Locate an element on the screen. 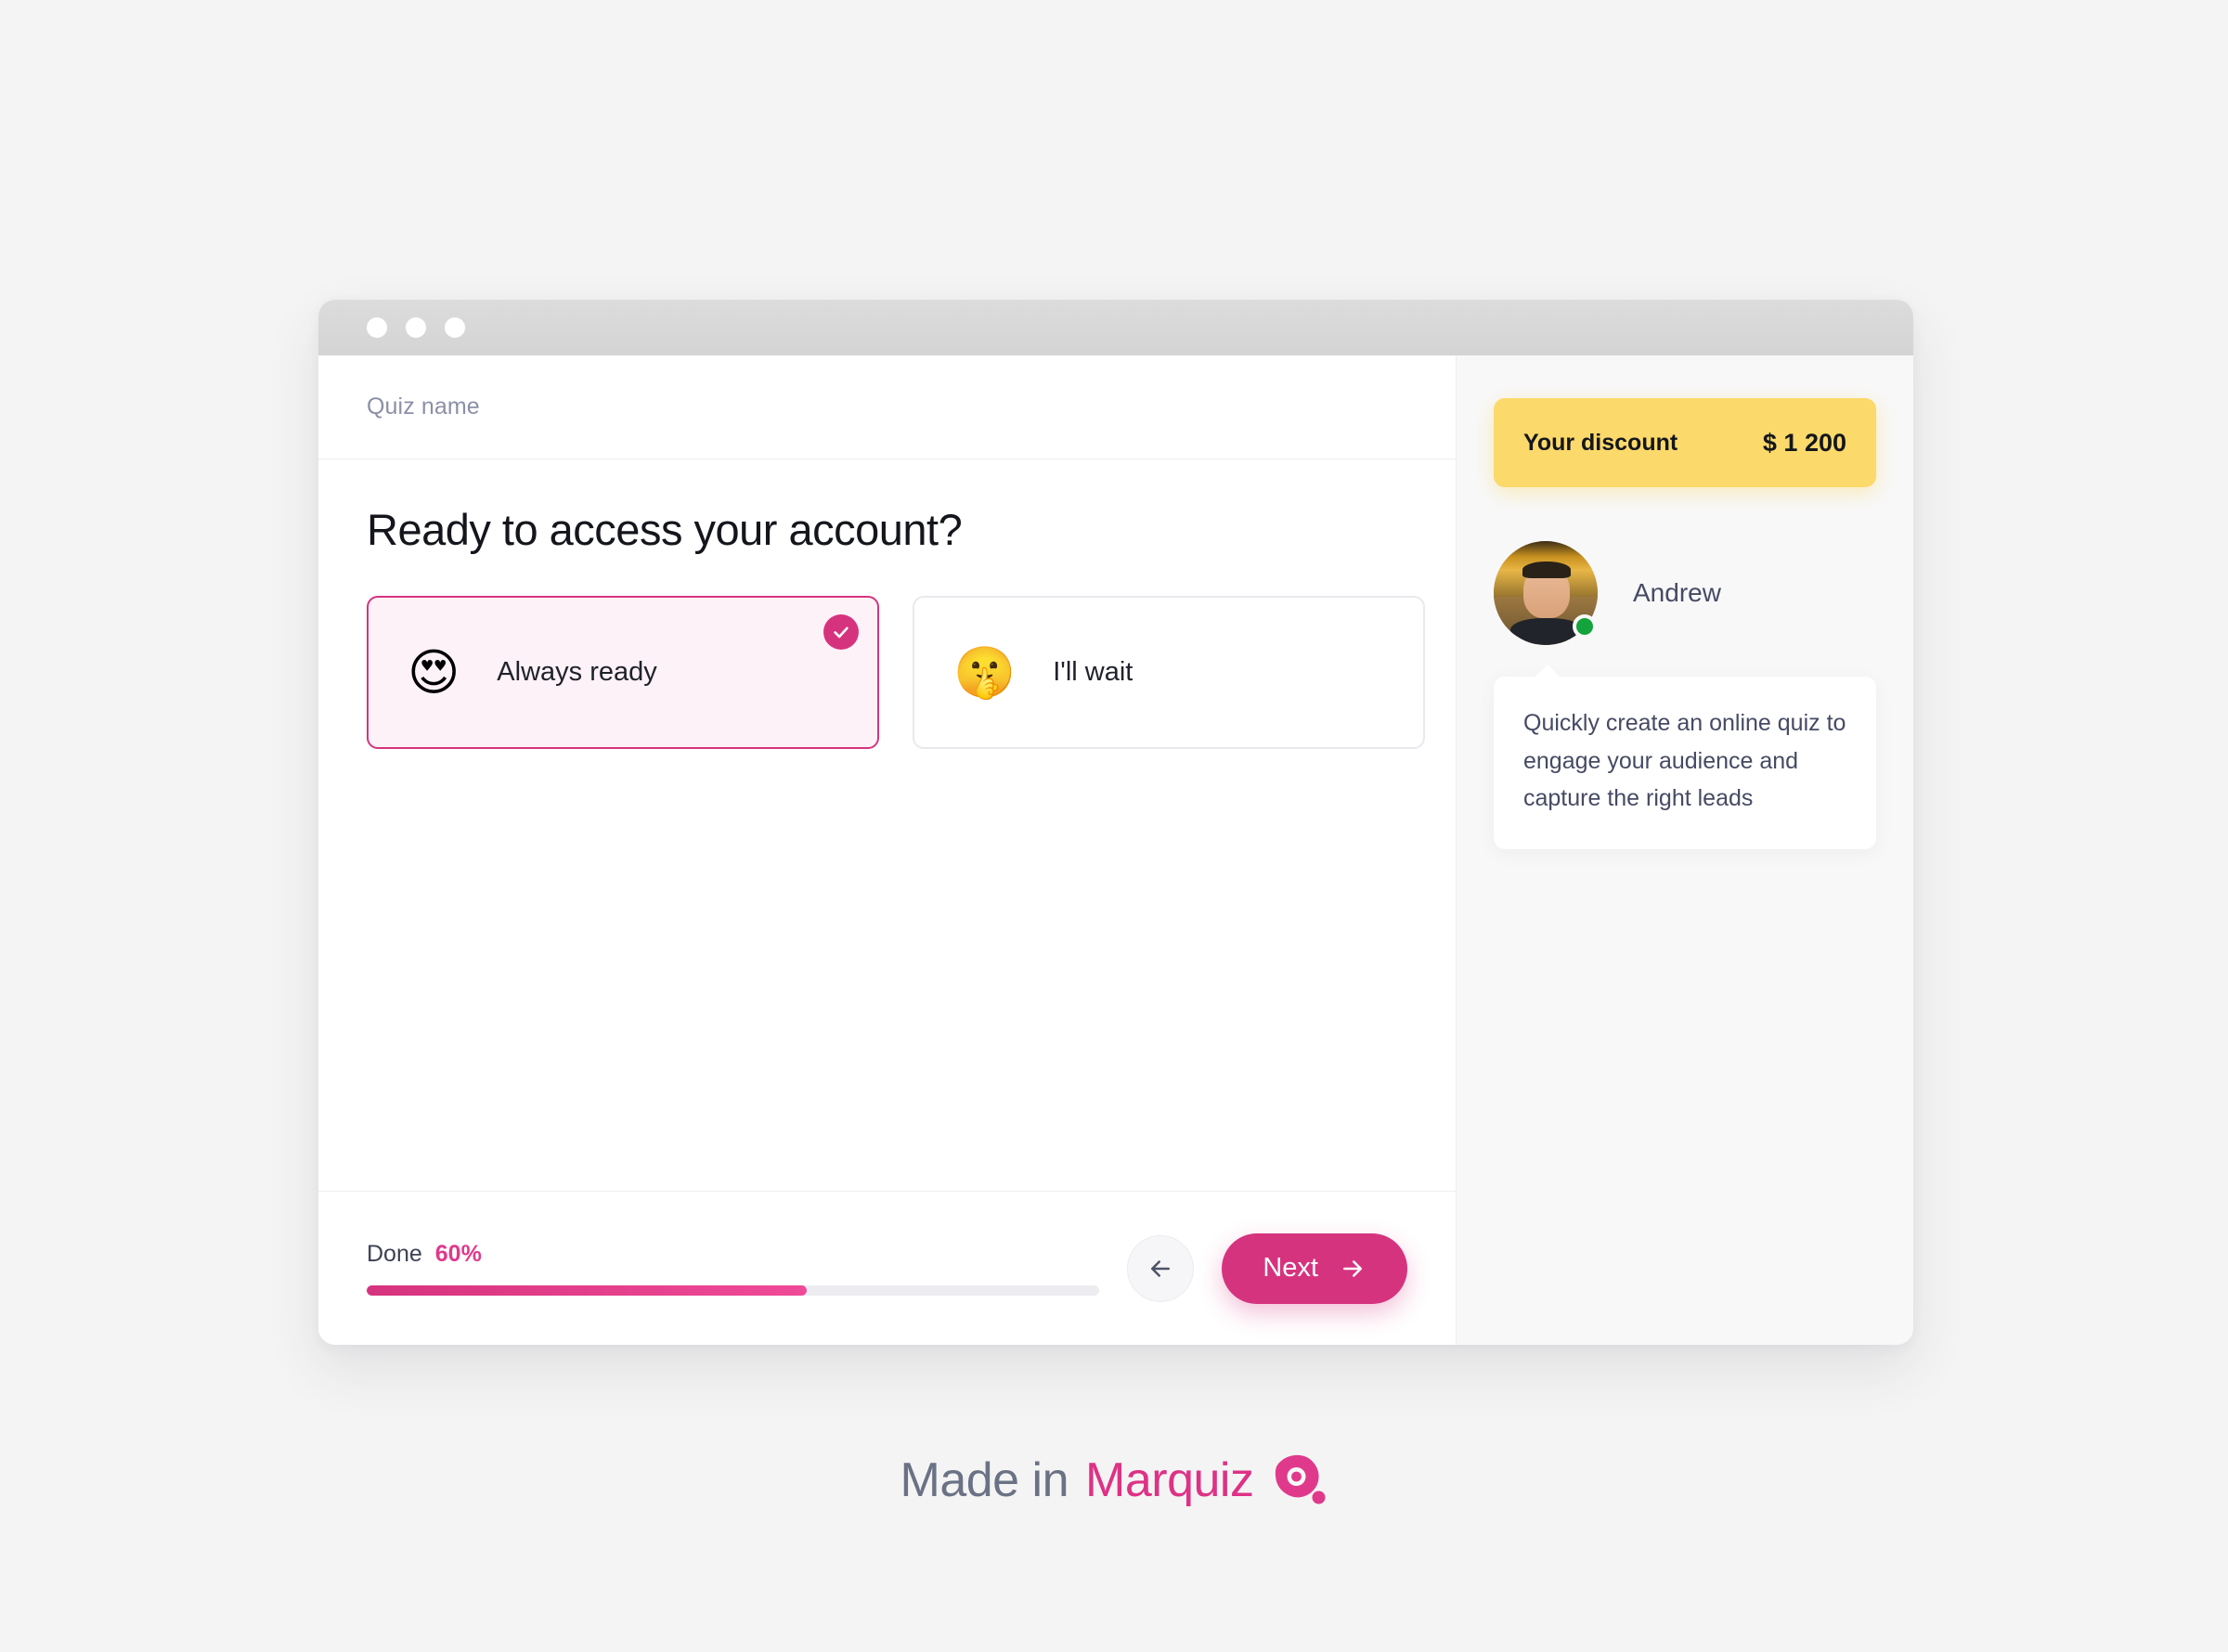  window-titlebar is located at coordinates (1115, 327).